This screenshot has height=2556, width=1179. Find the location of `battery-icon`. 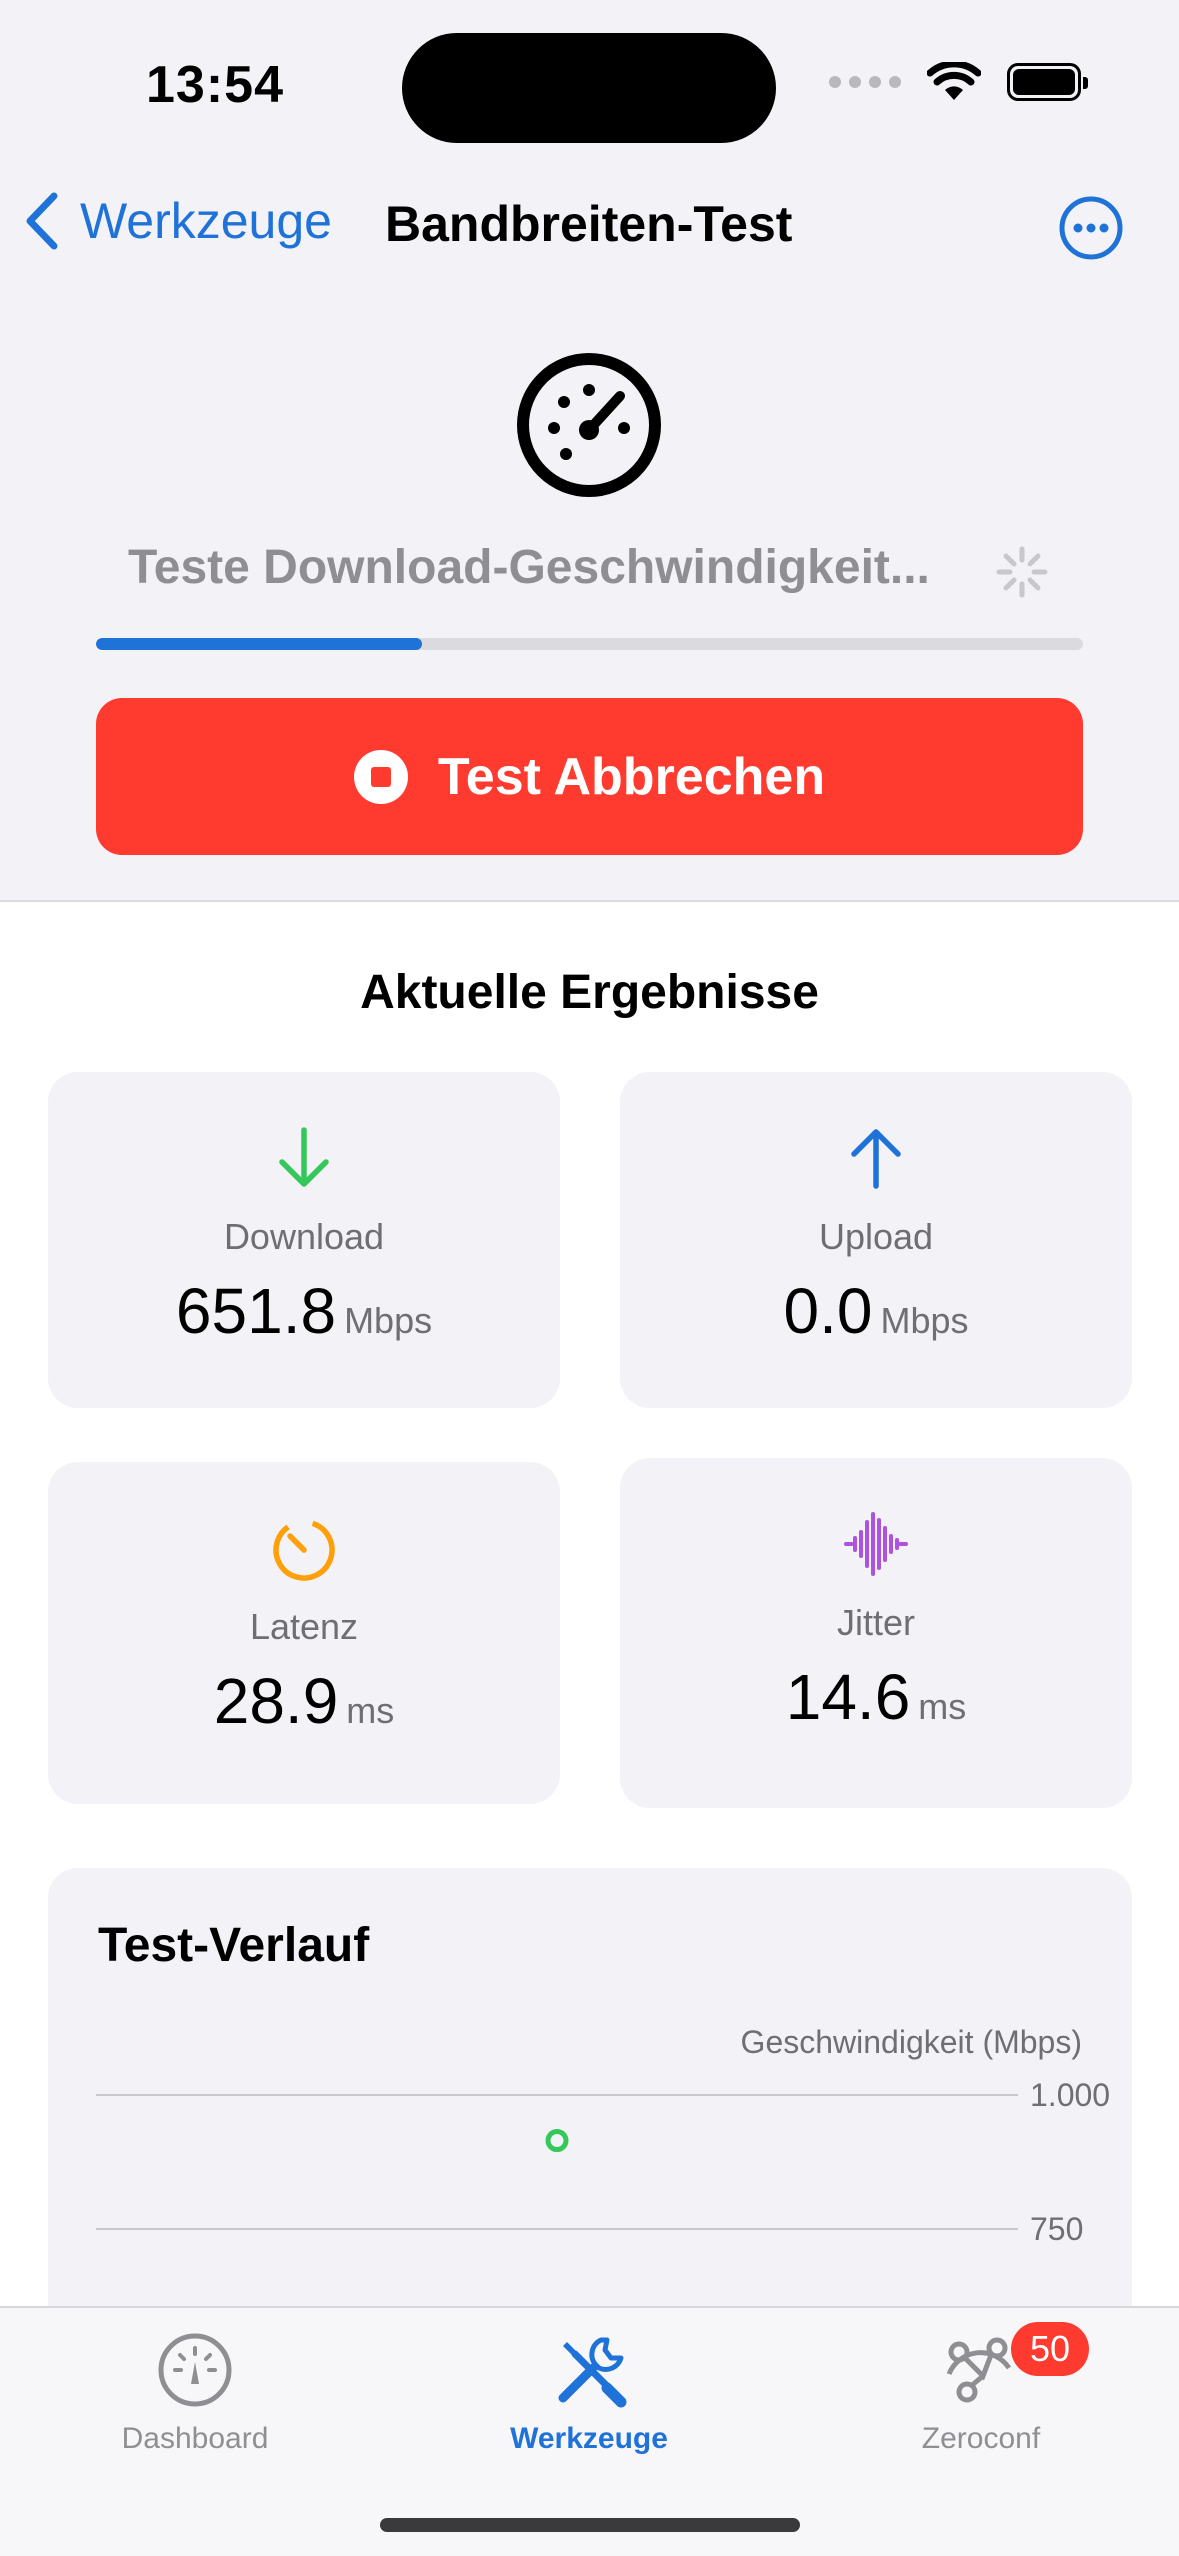

battery-icon is located at coordinates (1047, 82).